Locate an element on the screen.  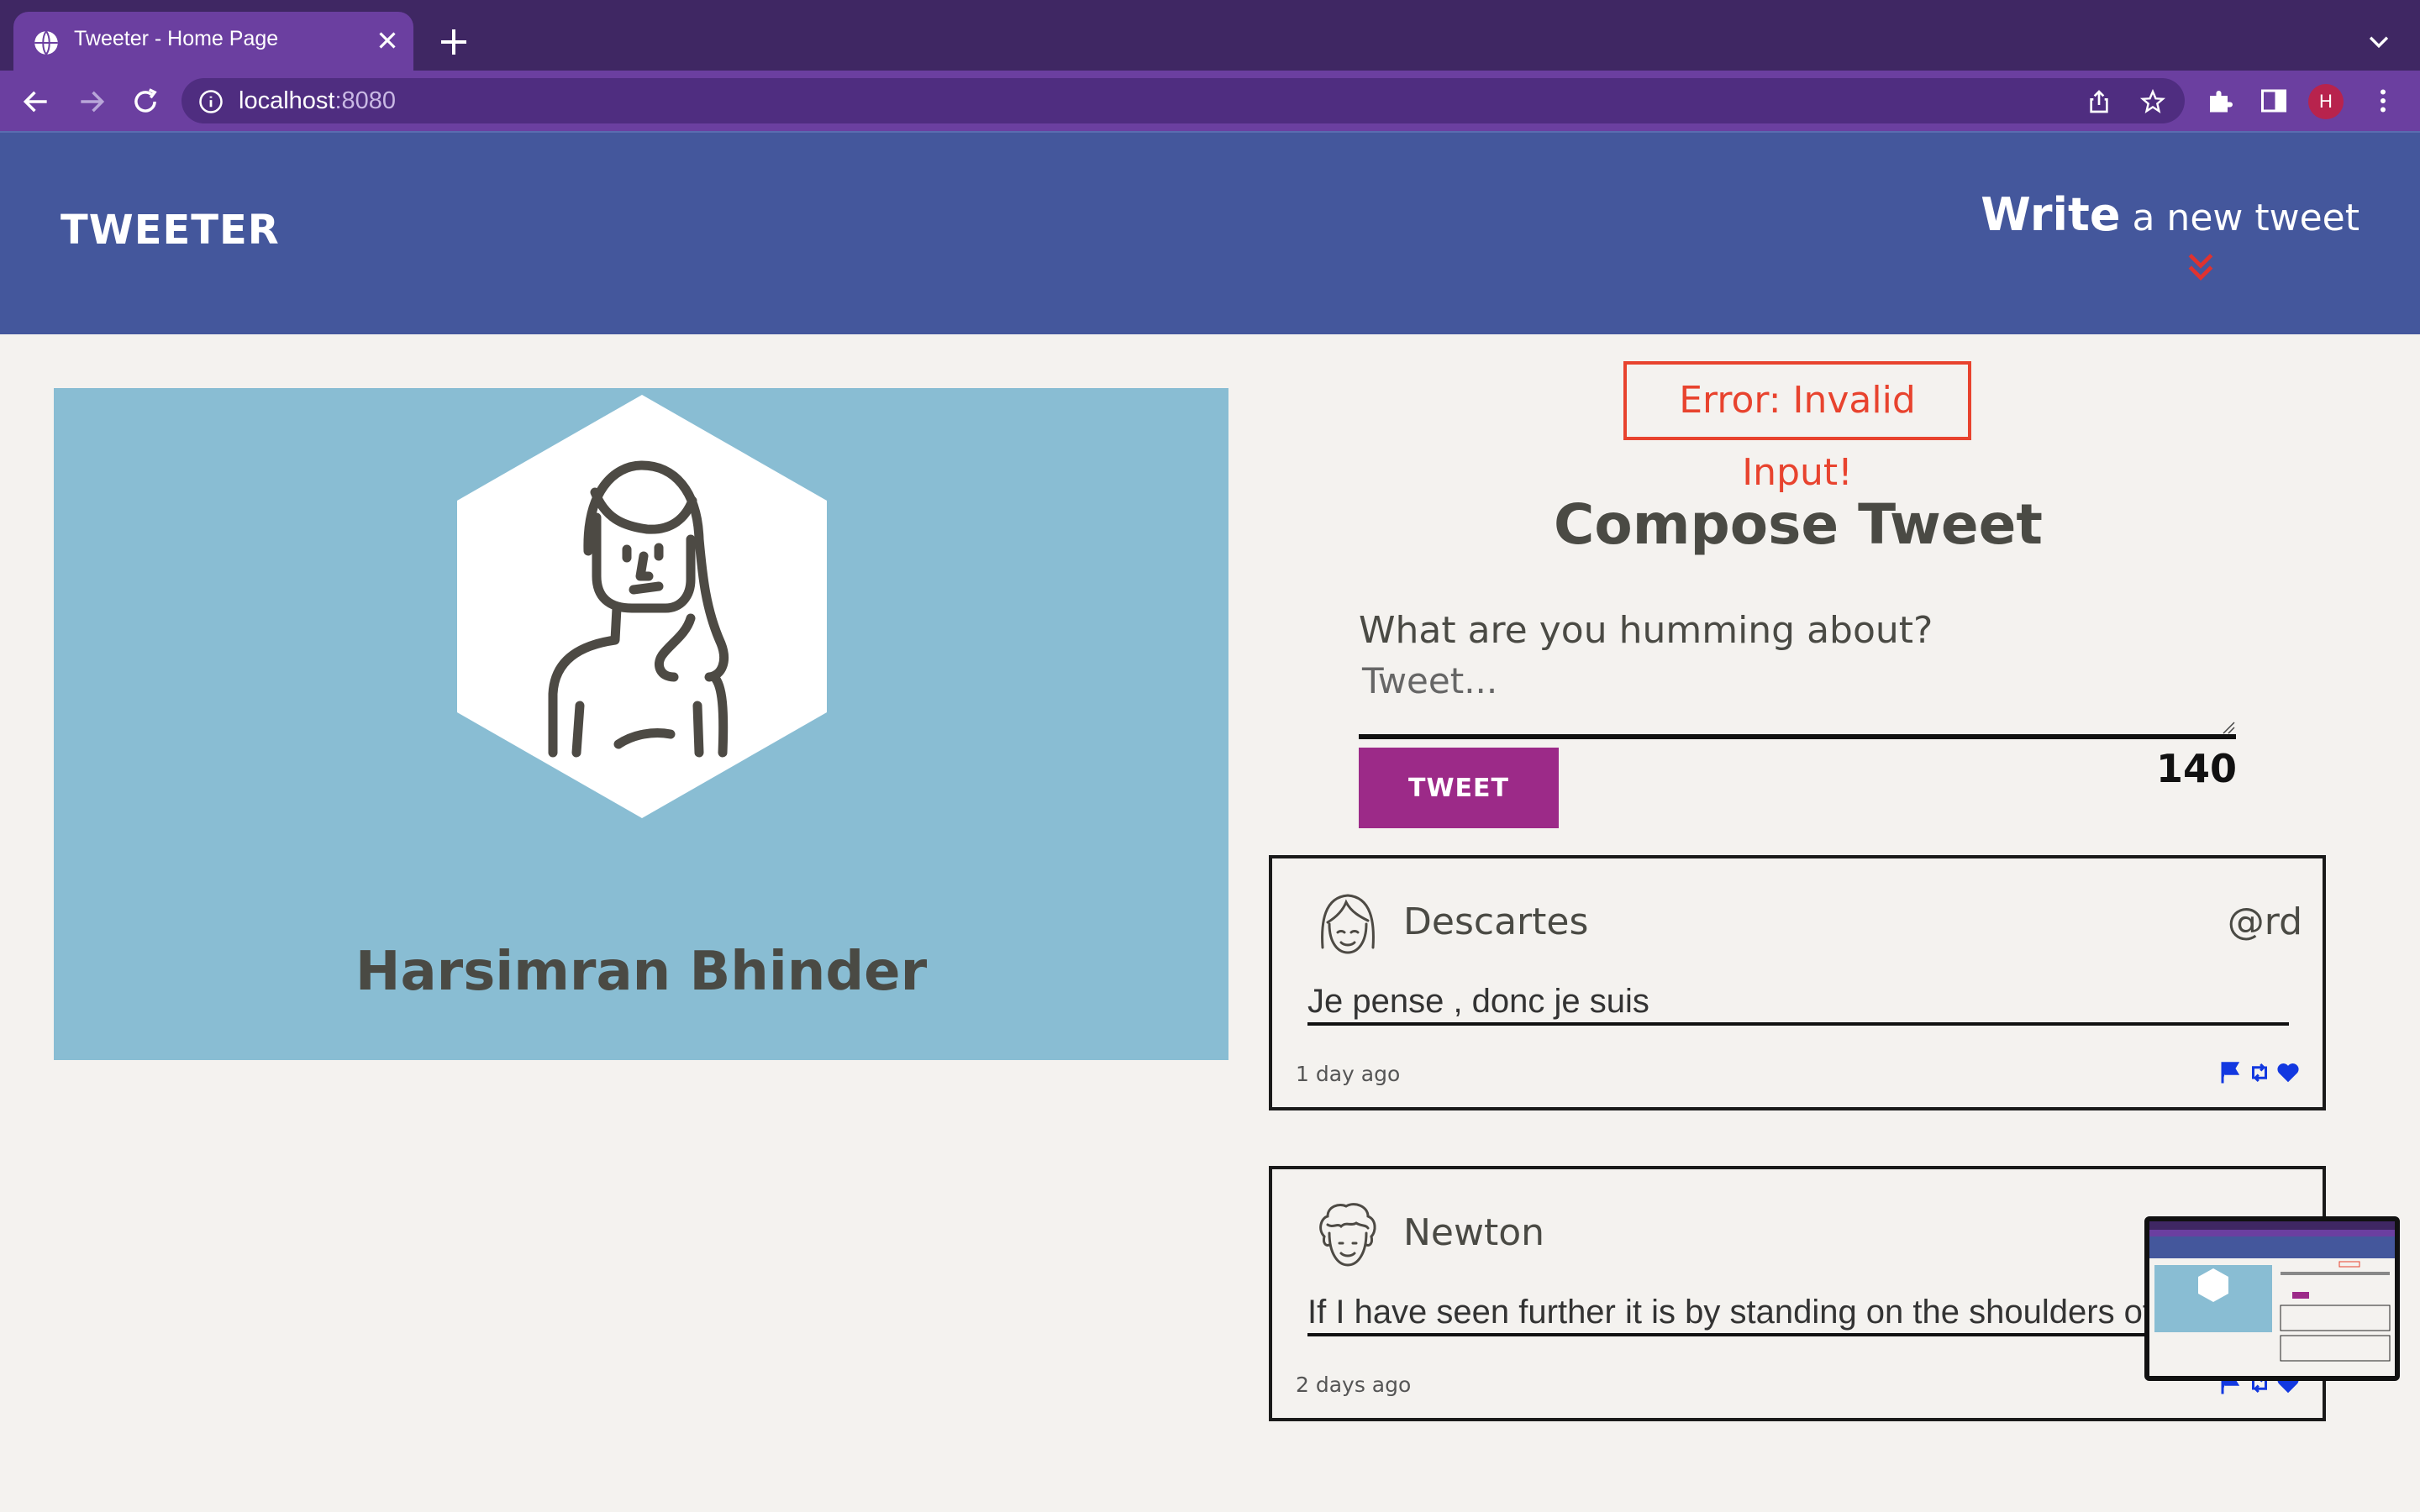
forward-arrow-icon is located at coordinates (92, 102).